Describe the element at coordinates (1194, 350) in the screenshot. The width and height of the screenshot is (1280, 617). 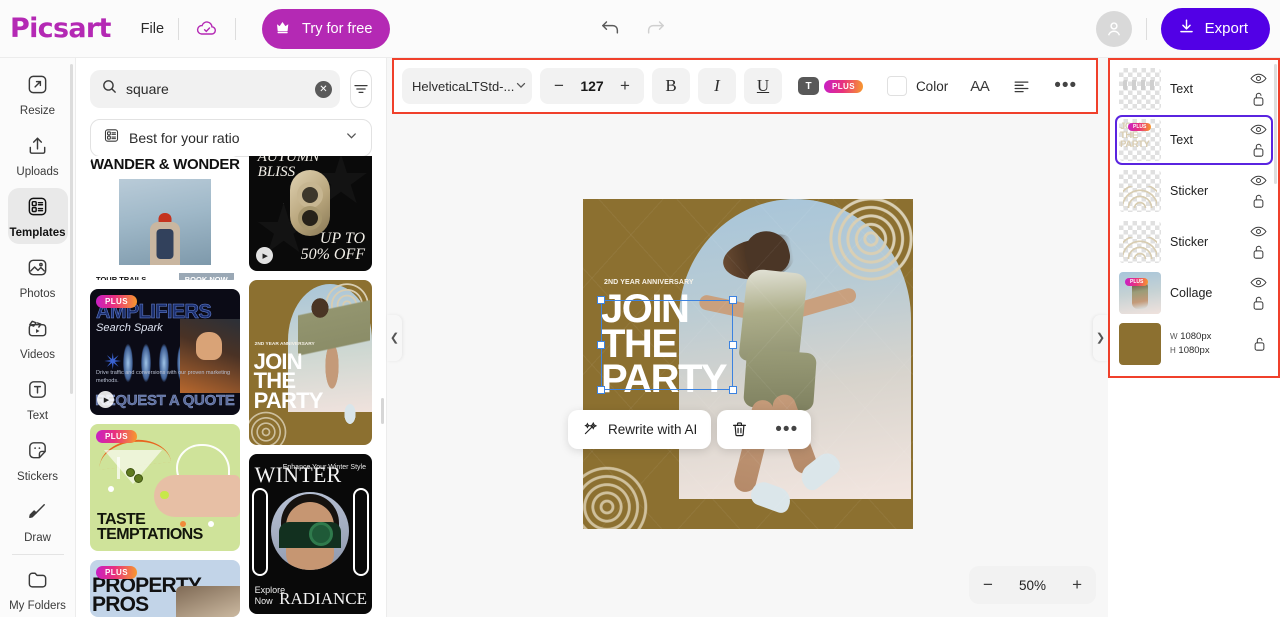
I see `height-value: 1080px` at that location.